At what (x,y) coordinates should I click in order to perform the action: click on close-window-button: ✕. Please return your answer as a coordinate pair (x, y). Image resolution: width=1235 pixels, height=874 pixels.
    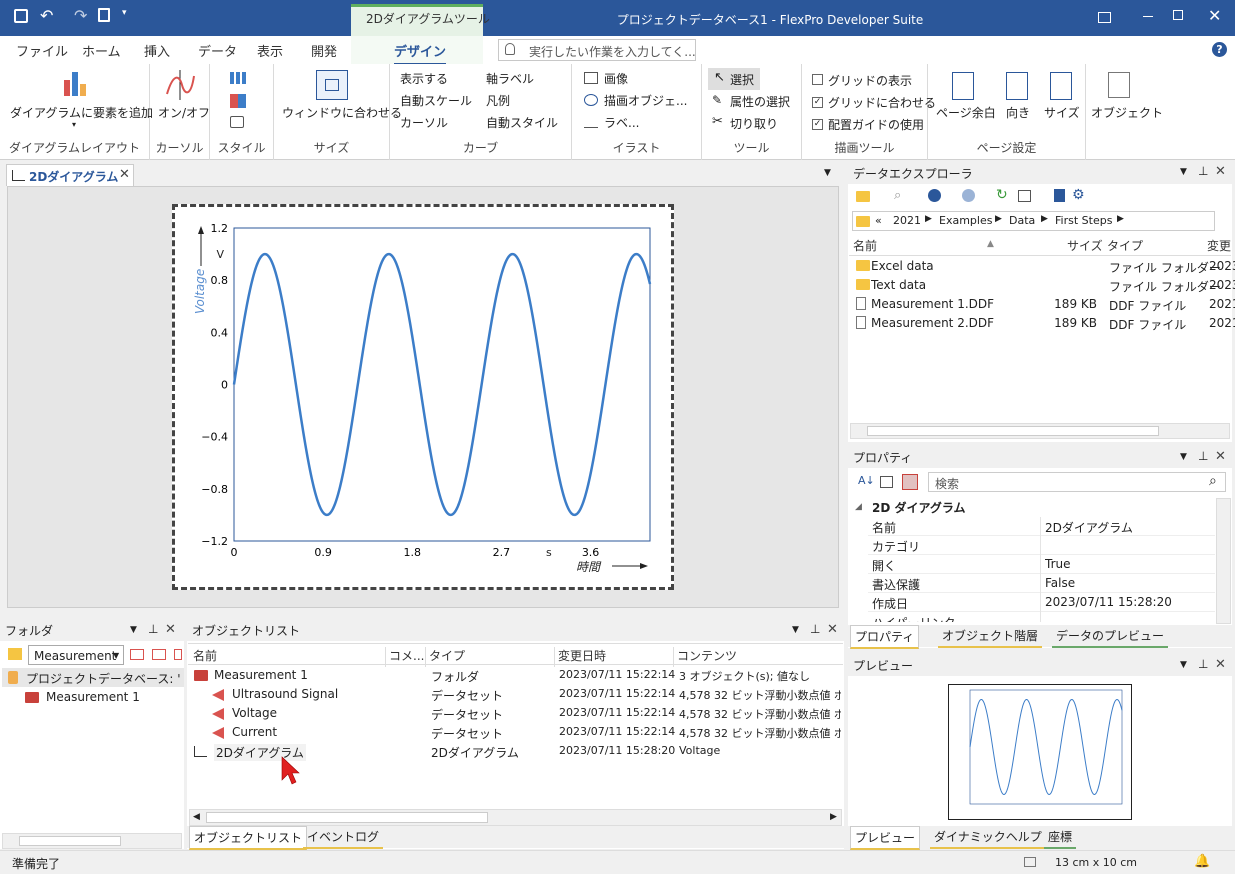
    Looking at the image, I should click on (1214, 15).